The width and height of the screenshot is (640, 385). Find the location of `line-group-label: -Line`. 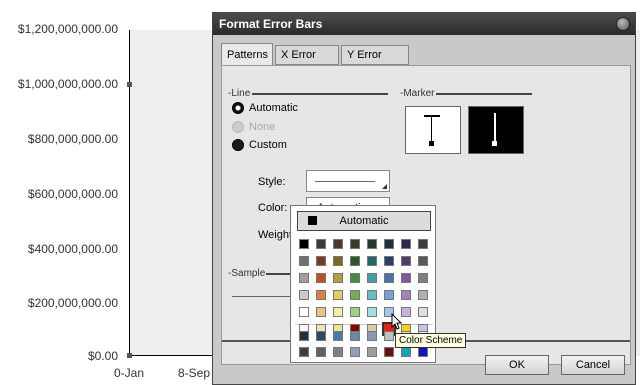

line-group-label: -Line is located at coordinates (239, 93).